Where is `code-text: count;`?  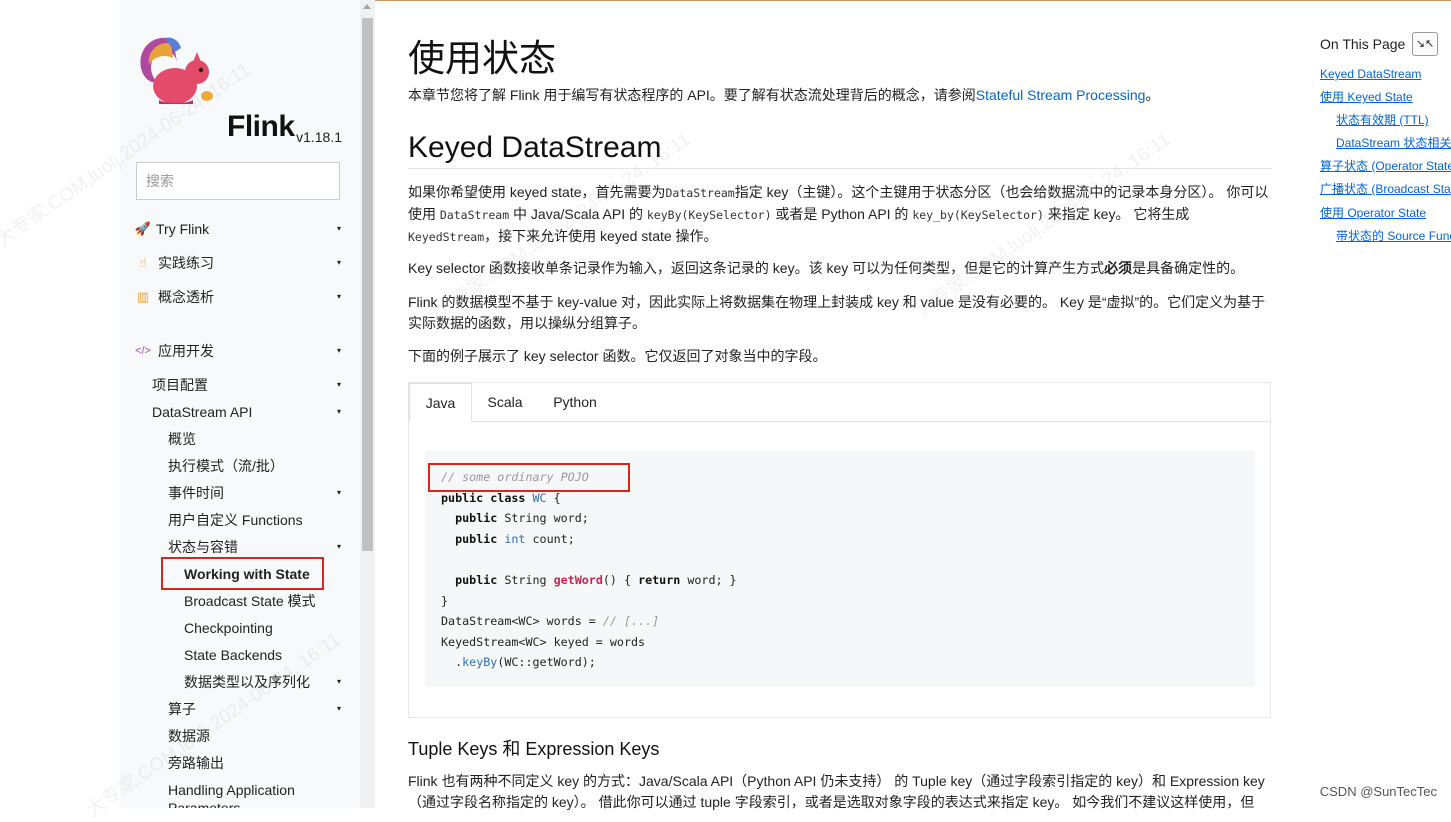
code-text: count; is located at coordinates (550, 538).